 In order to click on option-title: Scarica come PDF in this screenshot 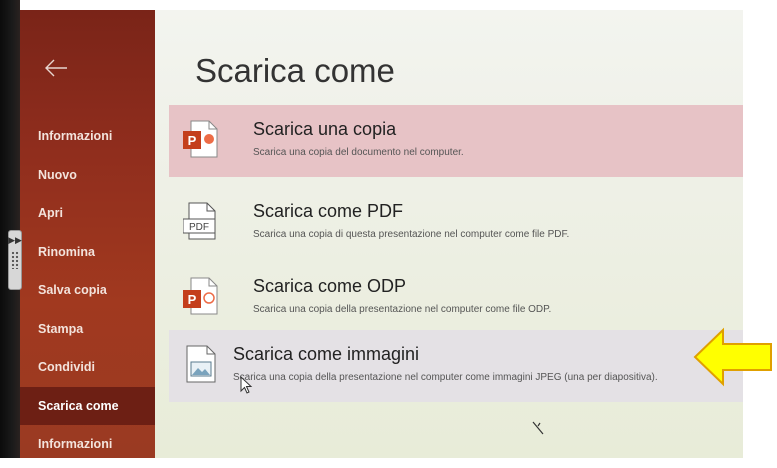, I will do `click(328, 211)`.